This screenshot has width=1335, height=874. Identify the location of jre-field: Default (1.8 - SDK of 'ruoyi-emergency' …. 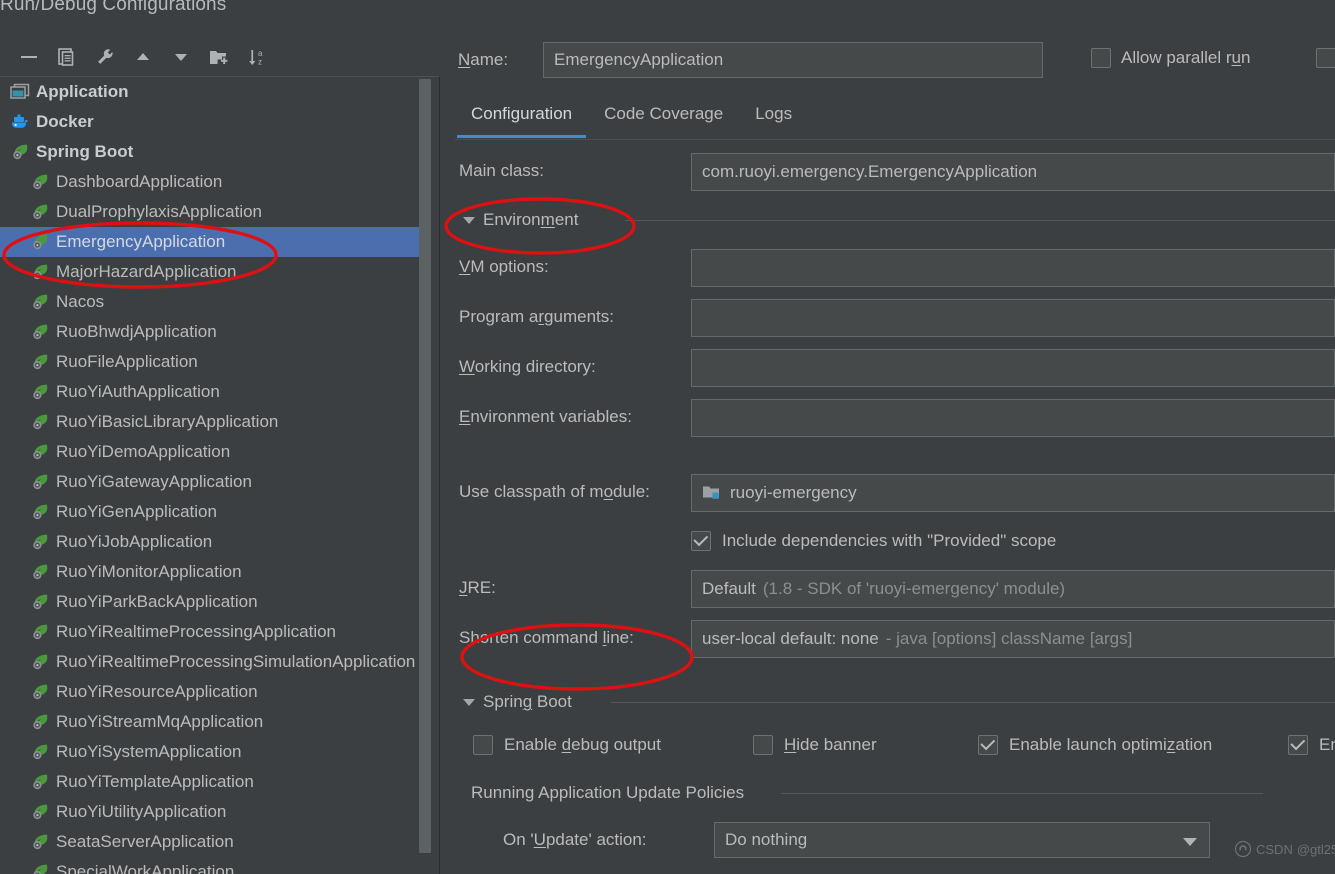
(1013, 589).